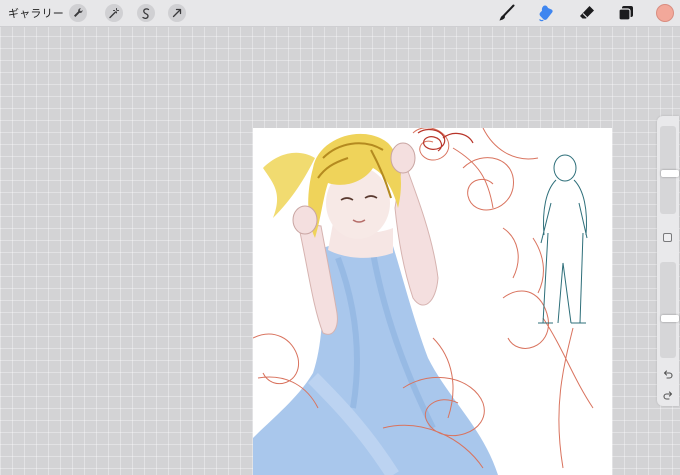  Describe the element at coordinates (668, 372) in the screenshot. I see `undo-icon` at that location.